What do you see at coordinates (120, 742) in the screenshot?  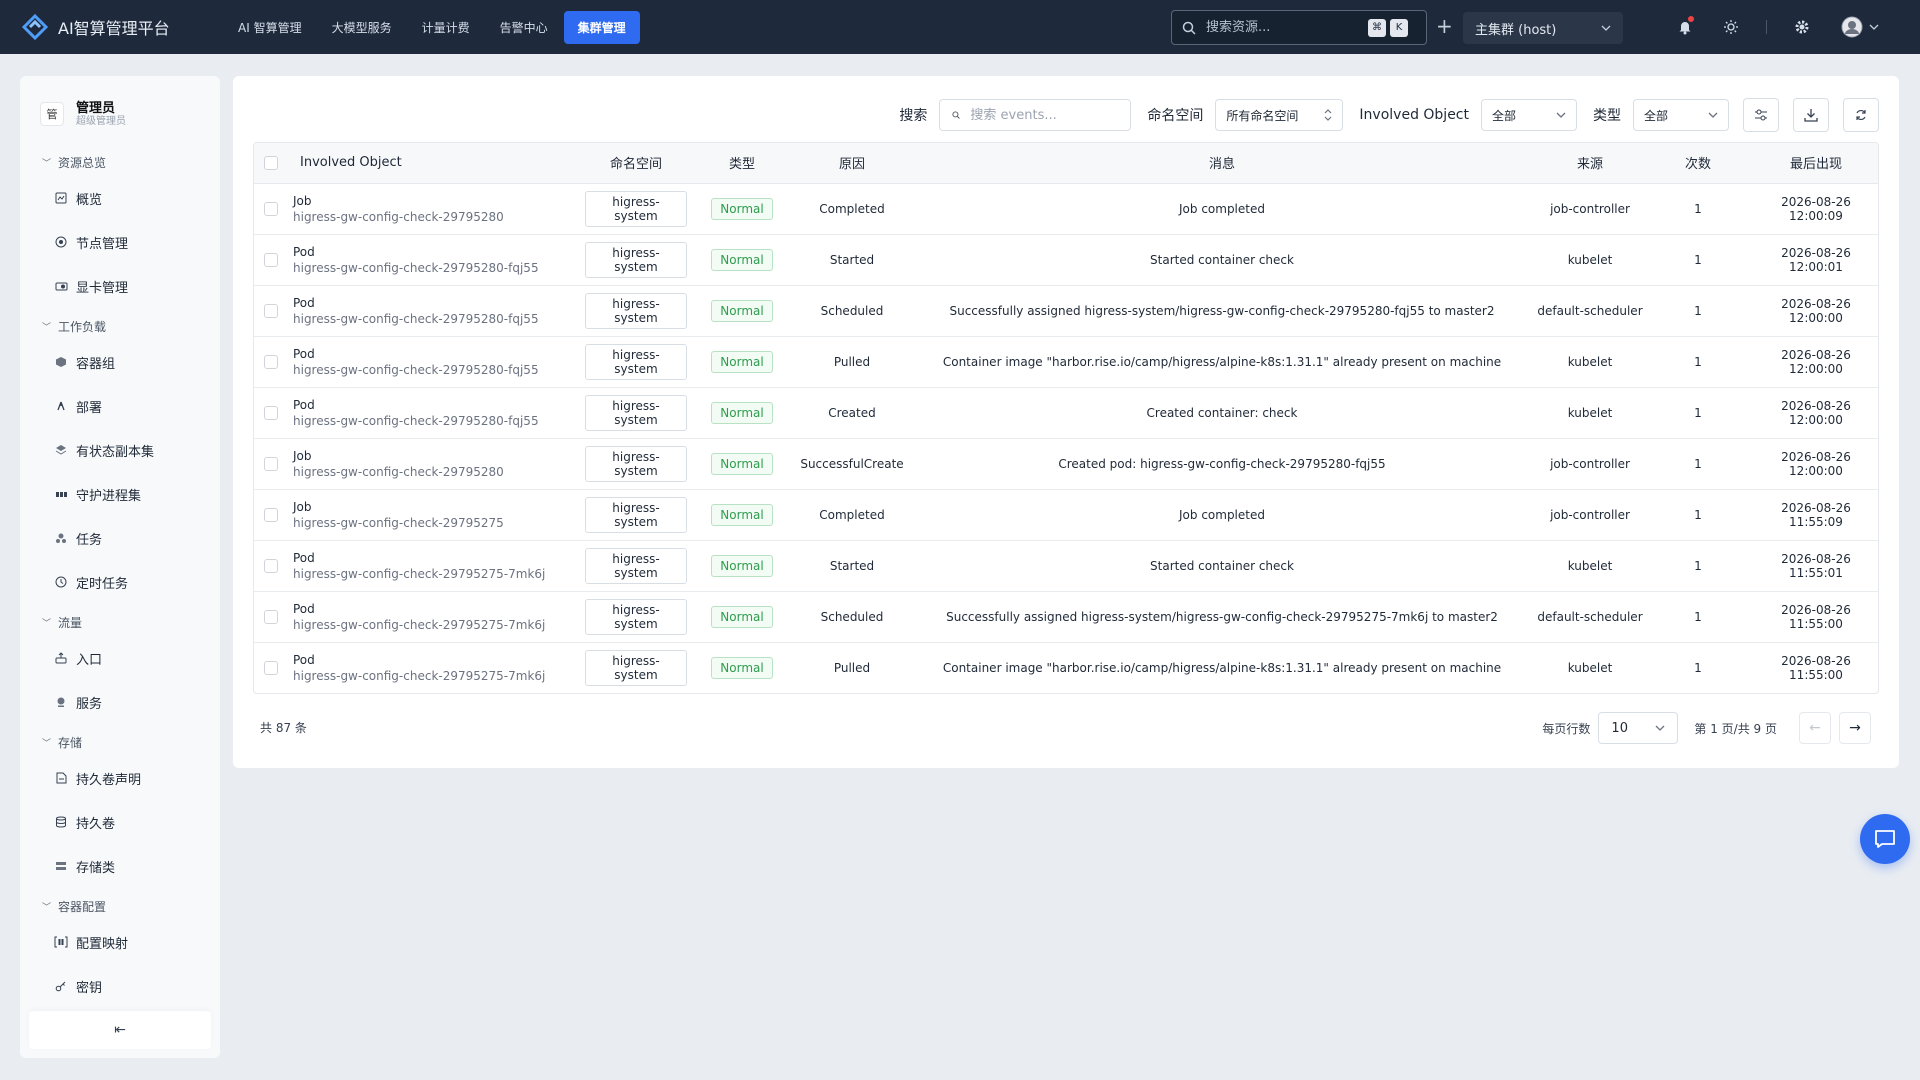 I see `sidebar-group-storage: ﹀ 存储` at bounding box center [120, 742].